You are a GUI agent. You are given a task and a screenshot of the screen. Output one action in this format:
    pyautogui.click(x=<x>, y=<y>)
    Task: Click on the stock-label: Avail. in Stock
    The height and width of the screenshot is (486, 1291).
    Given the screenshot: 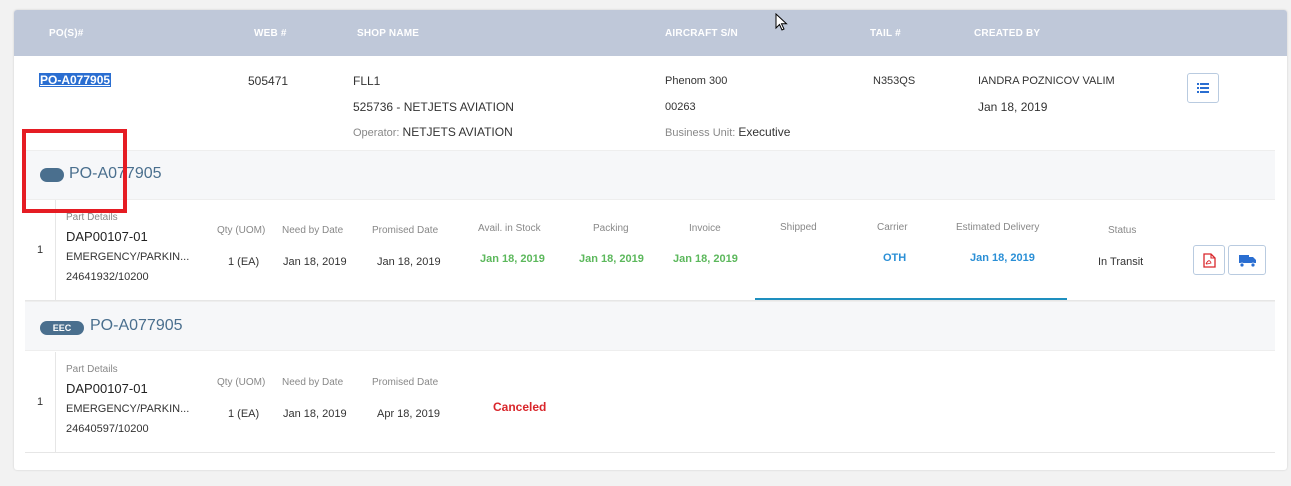 What is the action you would take?
    pyautogui.click(x=509, y=228)
    